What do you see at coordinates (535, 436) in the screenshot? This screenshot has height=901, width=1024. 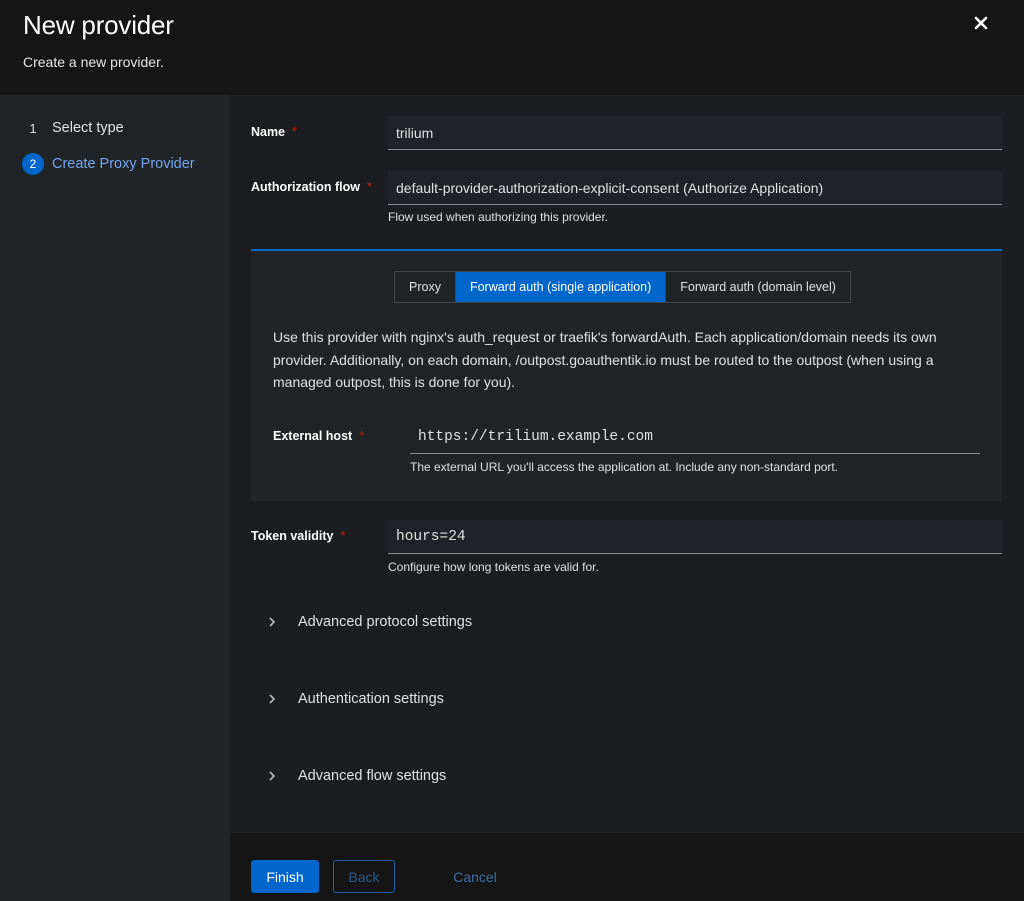 I see `external-host-value: https://trilium.example.com` at bounding box center [535, 436].